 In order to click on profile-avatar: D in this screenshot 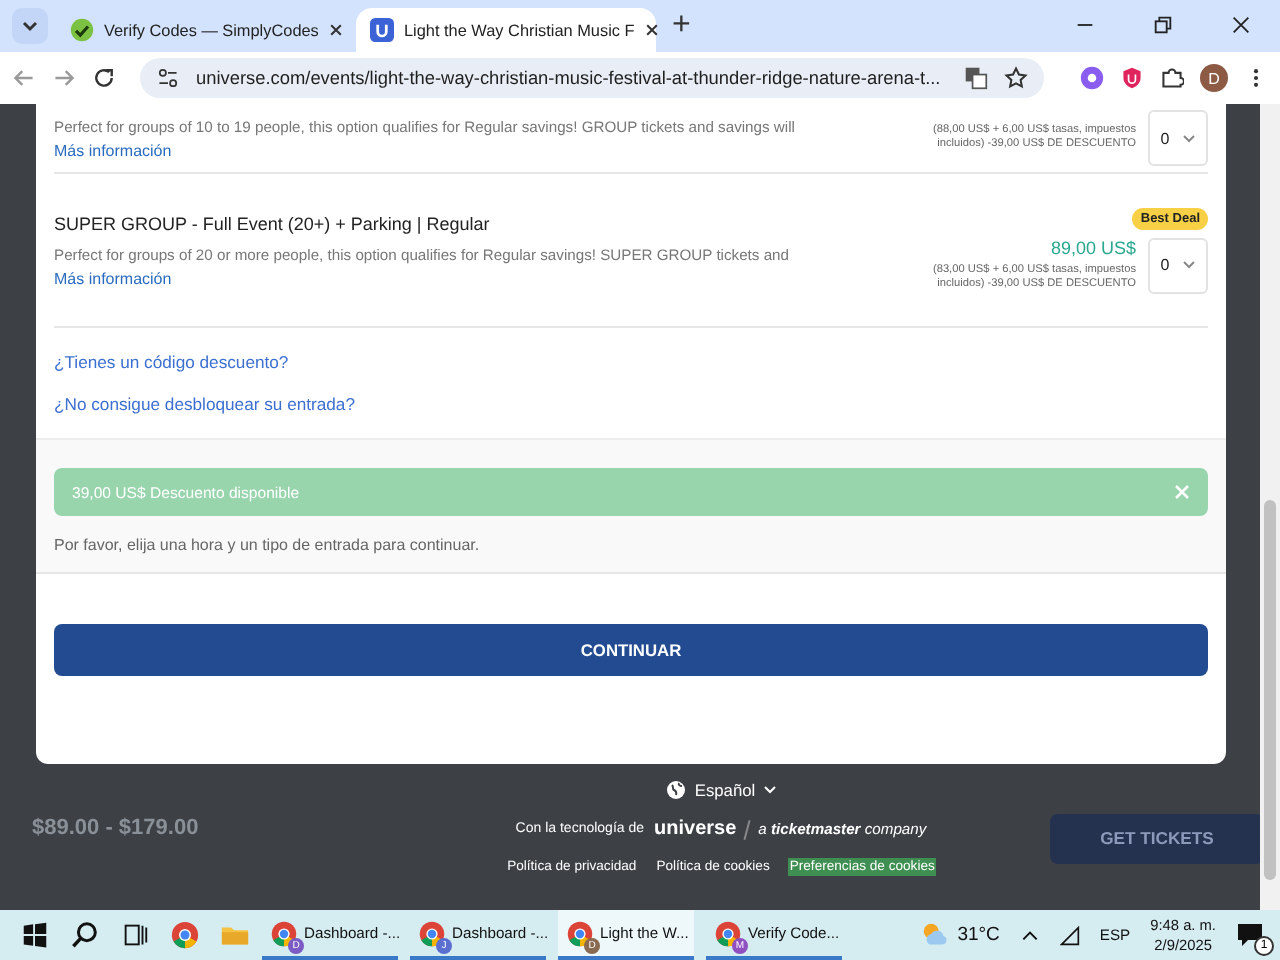, I will do `click(1214, 78)`.